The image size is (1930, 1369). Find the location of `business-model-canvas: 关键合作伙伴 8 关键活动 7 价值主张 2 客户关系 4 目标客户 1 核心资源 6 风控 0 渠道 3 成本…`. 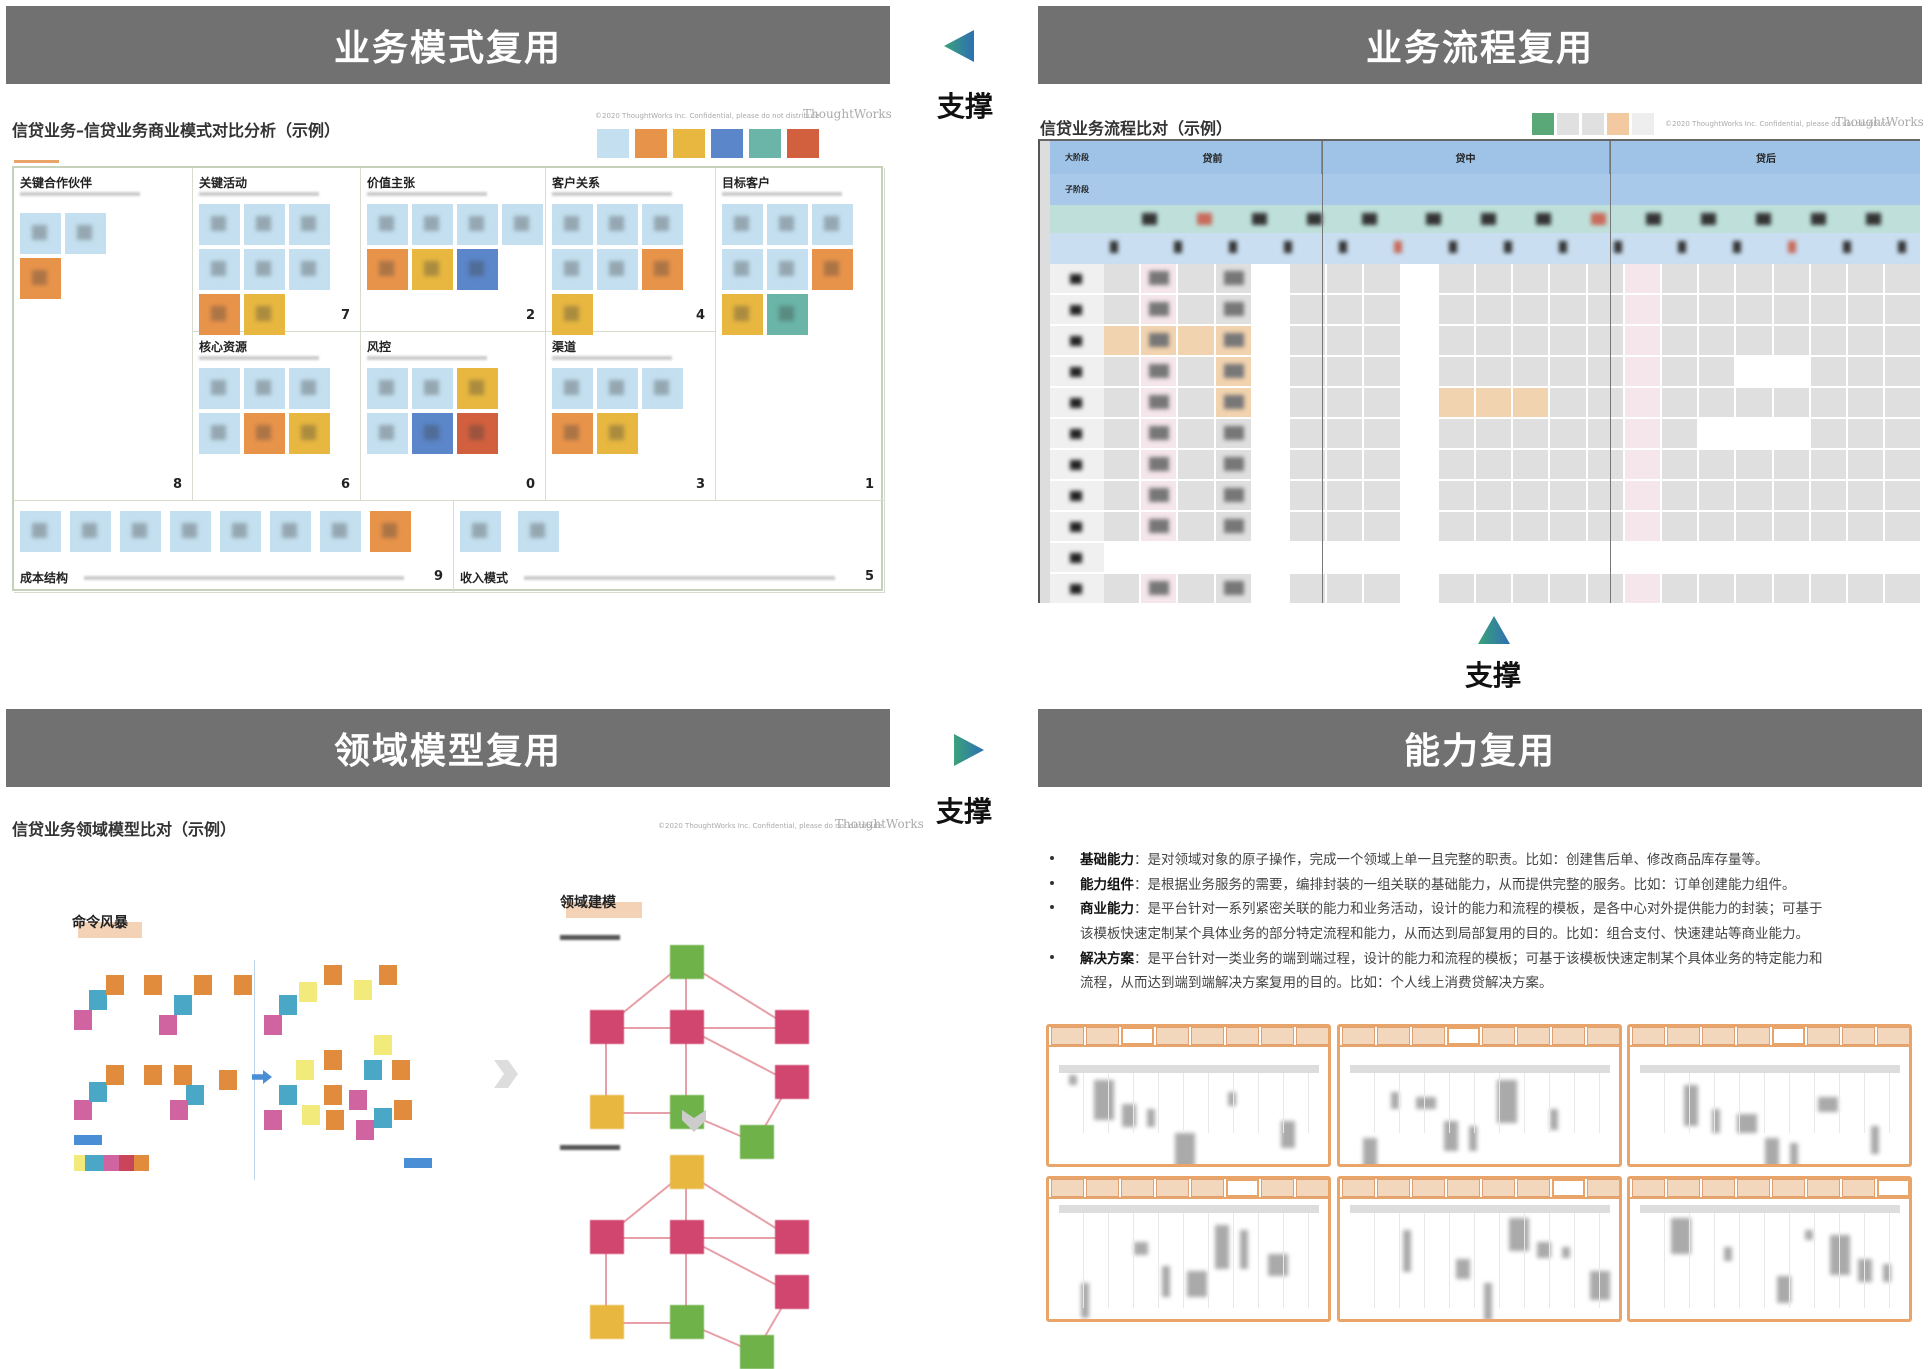

business-model-canvas: 关键合作伙伴 8 关键活动 7 价值主张 2 客户关系 4 目标客户 1 核心资源 6 风控 0 渠道 3 成本… is located at coordinates (448, 379).